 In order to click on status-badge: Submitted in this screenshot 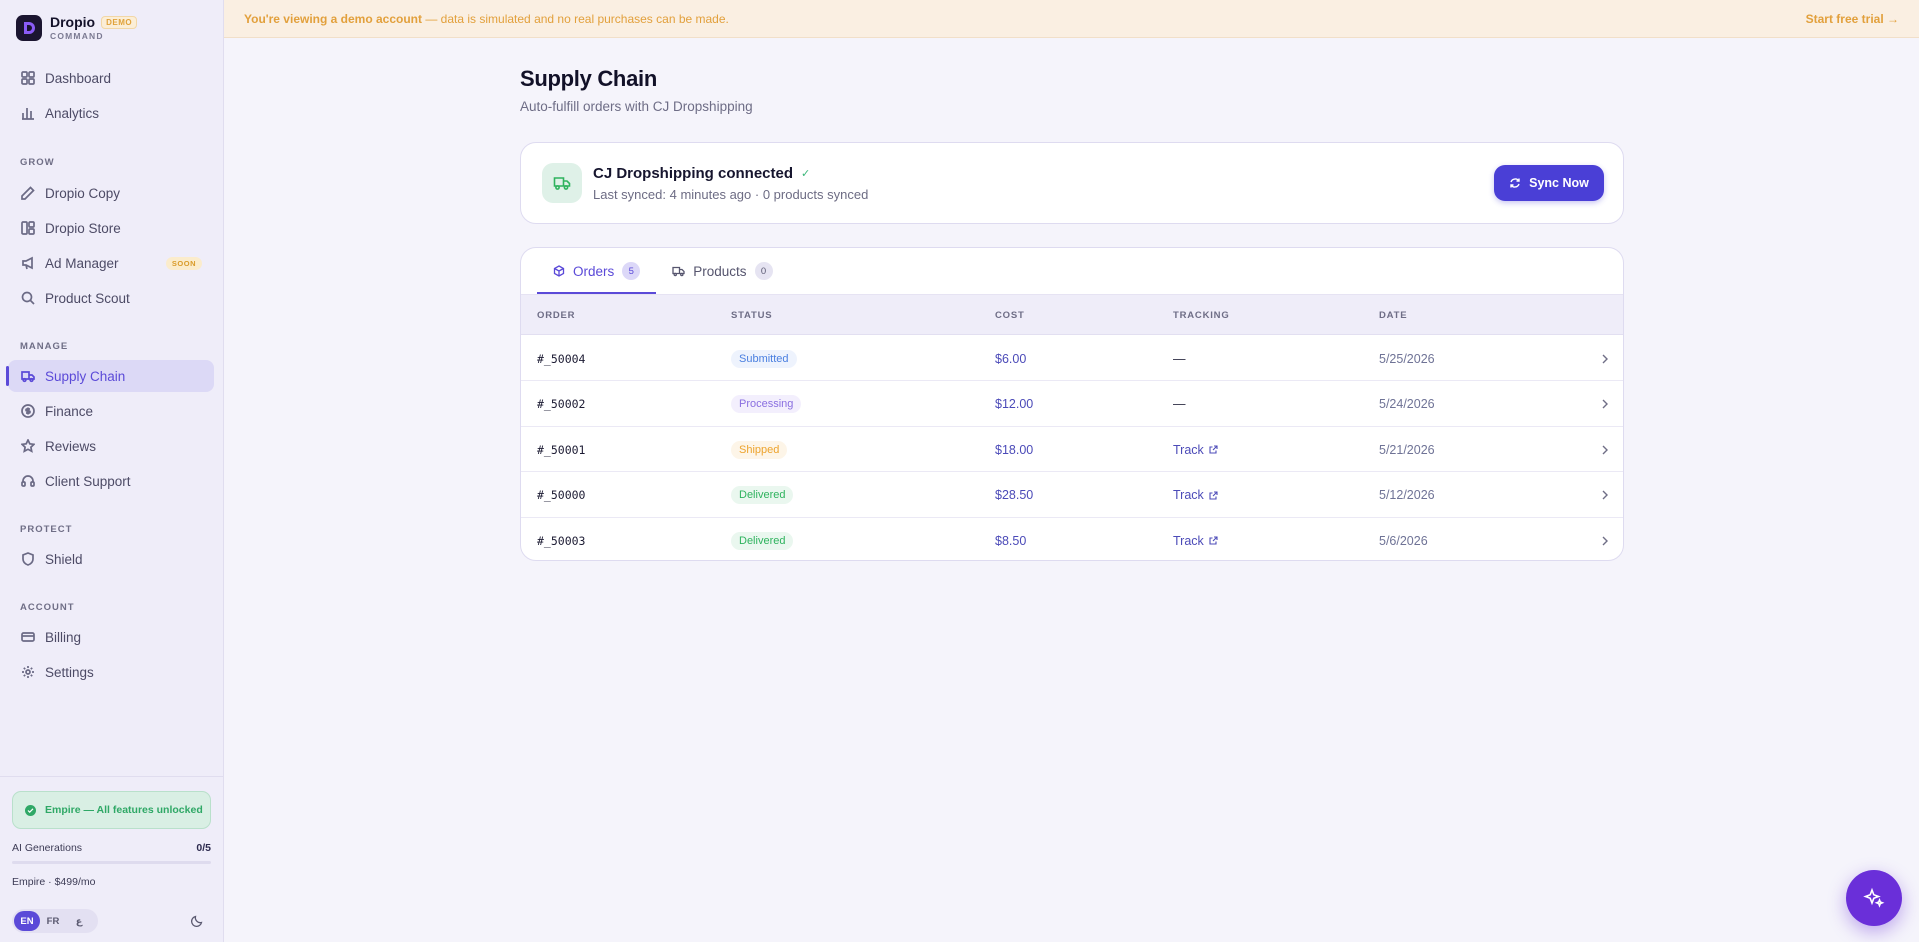, I will do `click(764, 358)`.